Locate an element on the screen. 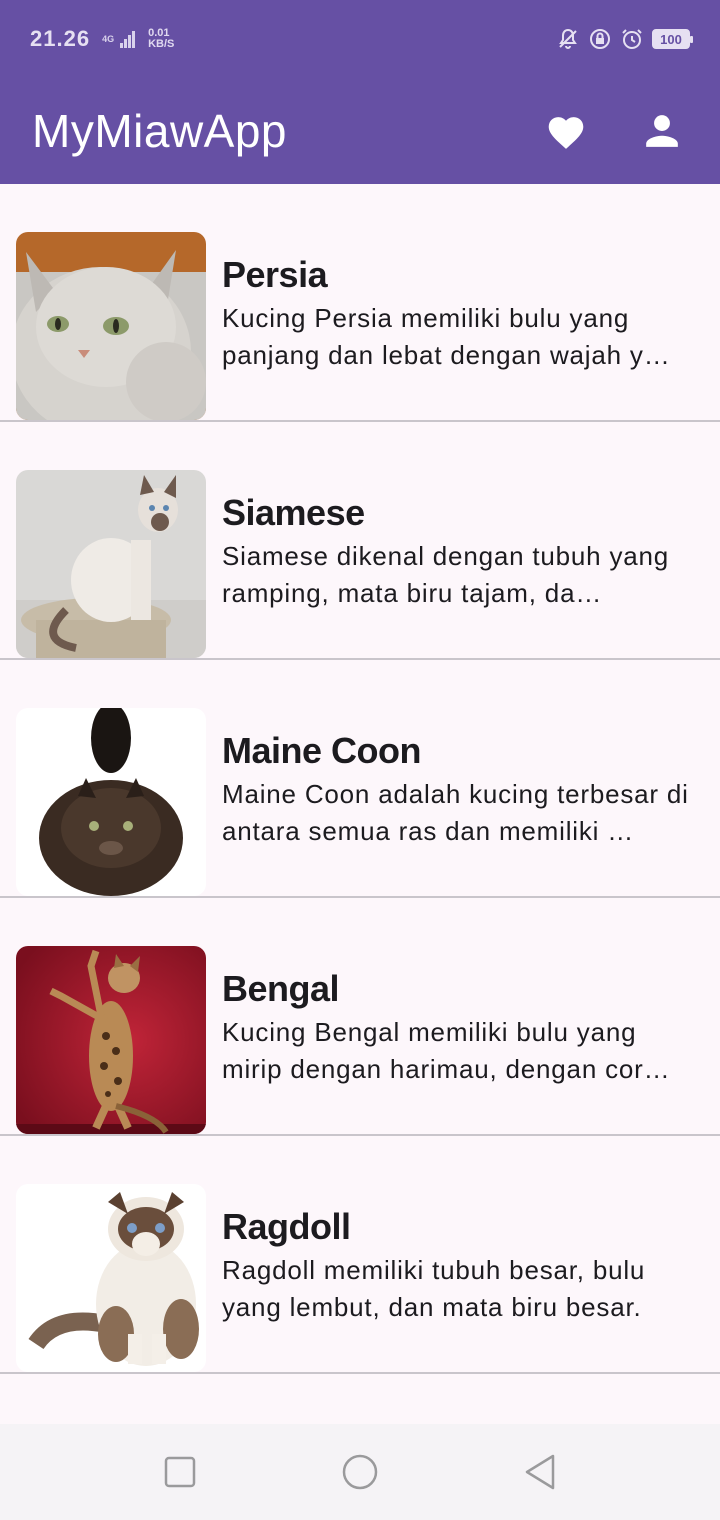 This screenshot has height=1520, width=720. signal-icon is located at coordinates (128, 39).